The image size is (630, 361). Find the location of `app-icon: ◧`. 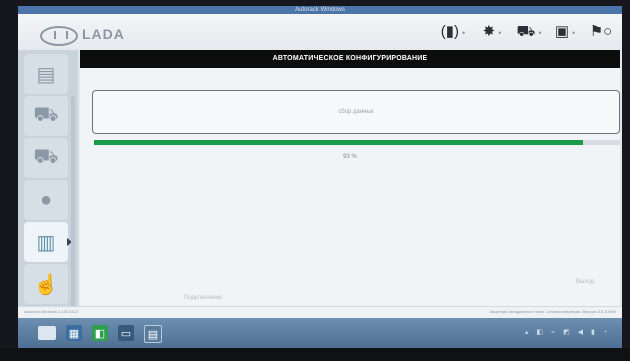

app-icon: ◧ is located at coordinates (100, 333).